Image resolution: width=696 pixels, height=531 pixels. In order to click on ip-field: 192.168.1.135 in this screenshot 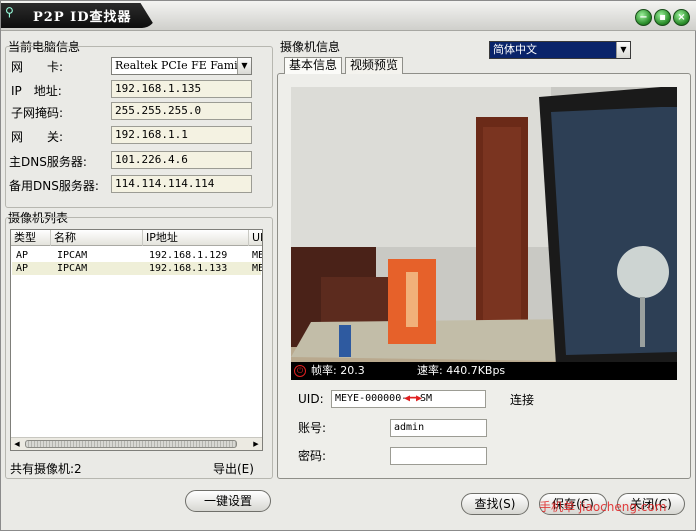, I will do `click(181, 89)`.